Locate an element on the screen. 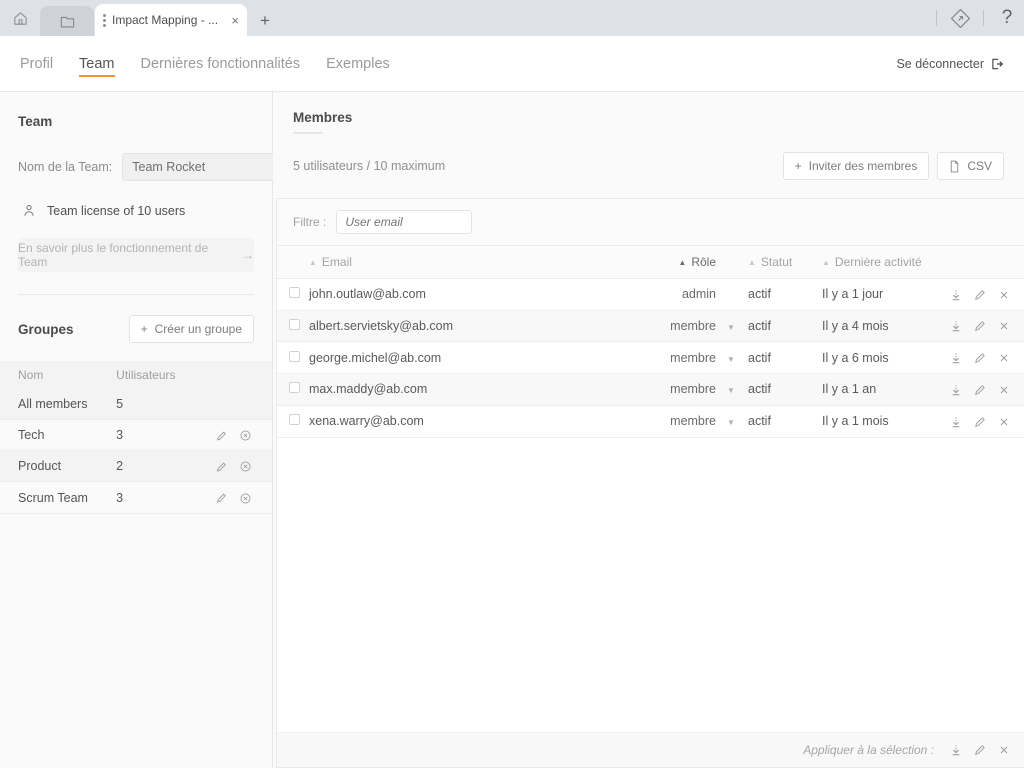 The height and width of the screenshot is (768, 1024). group-row-actions is located at coordinates (230, 466).